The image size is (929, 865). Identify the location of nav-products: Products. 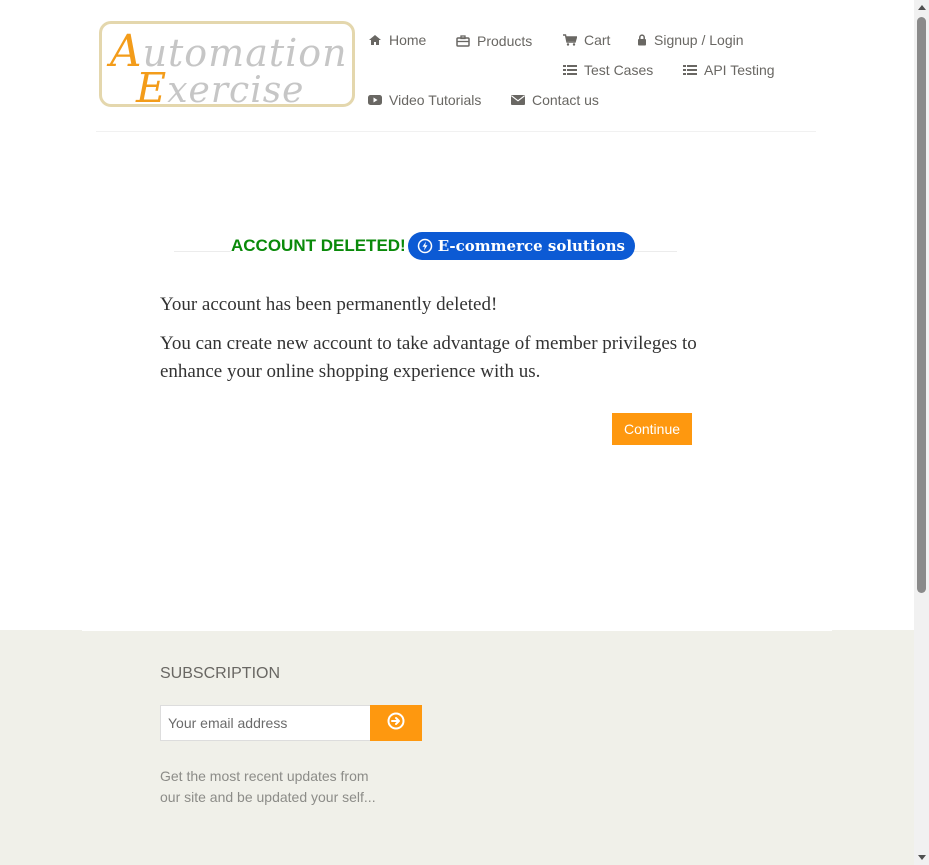
(493, 41).